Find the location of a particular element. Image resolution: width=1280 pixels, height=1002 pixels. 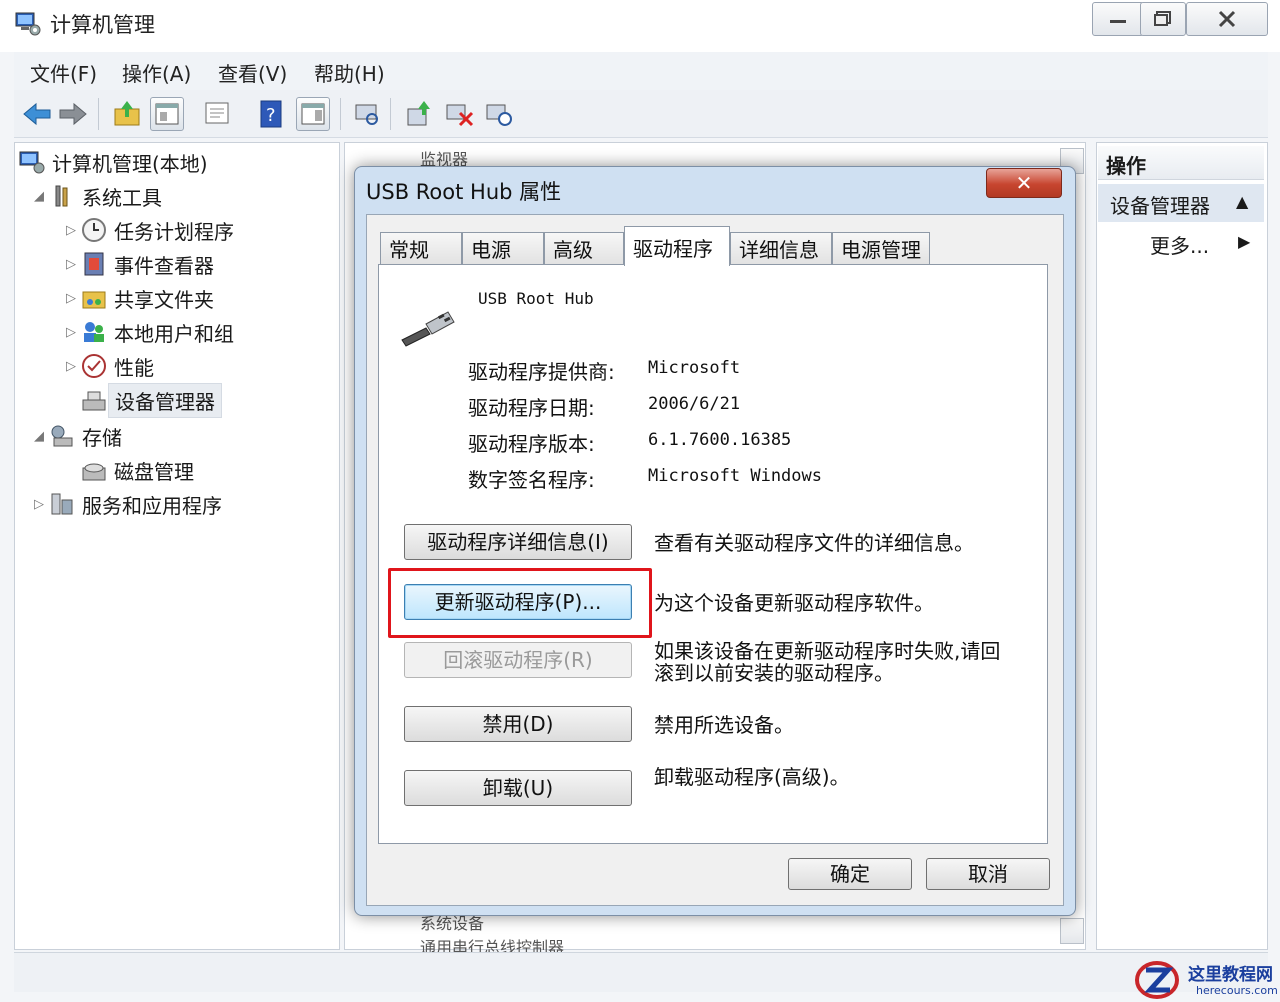

tree-label: 性能 is located at coordinates (134, 367).